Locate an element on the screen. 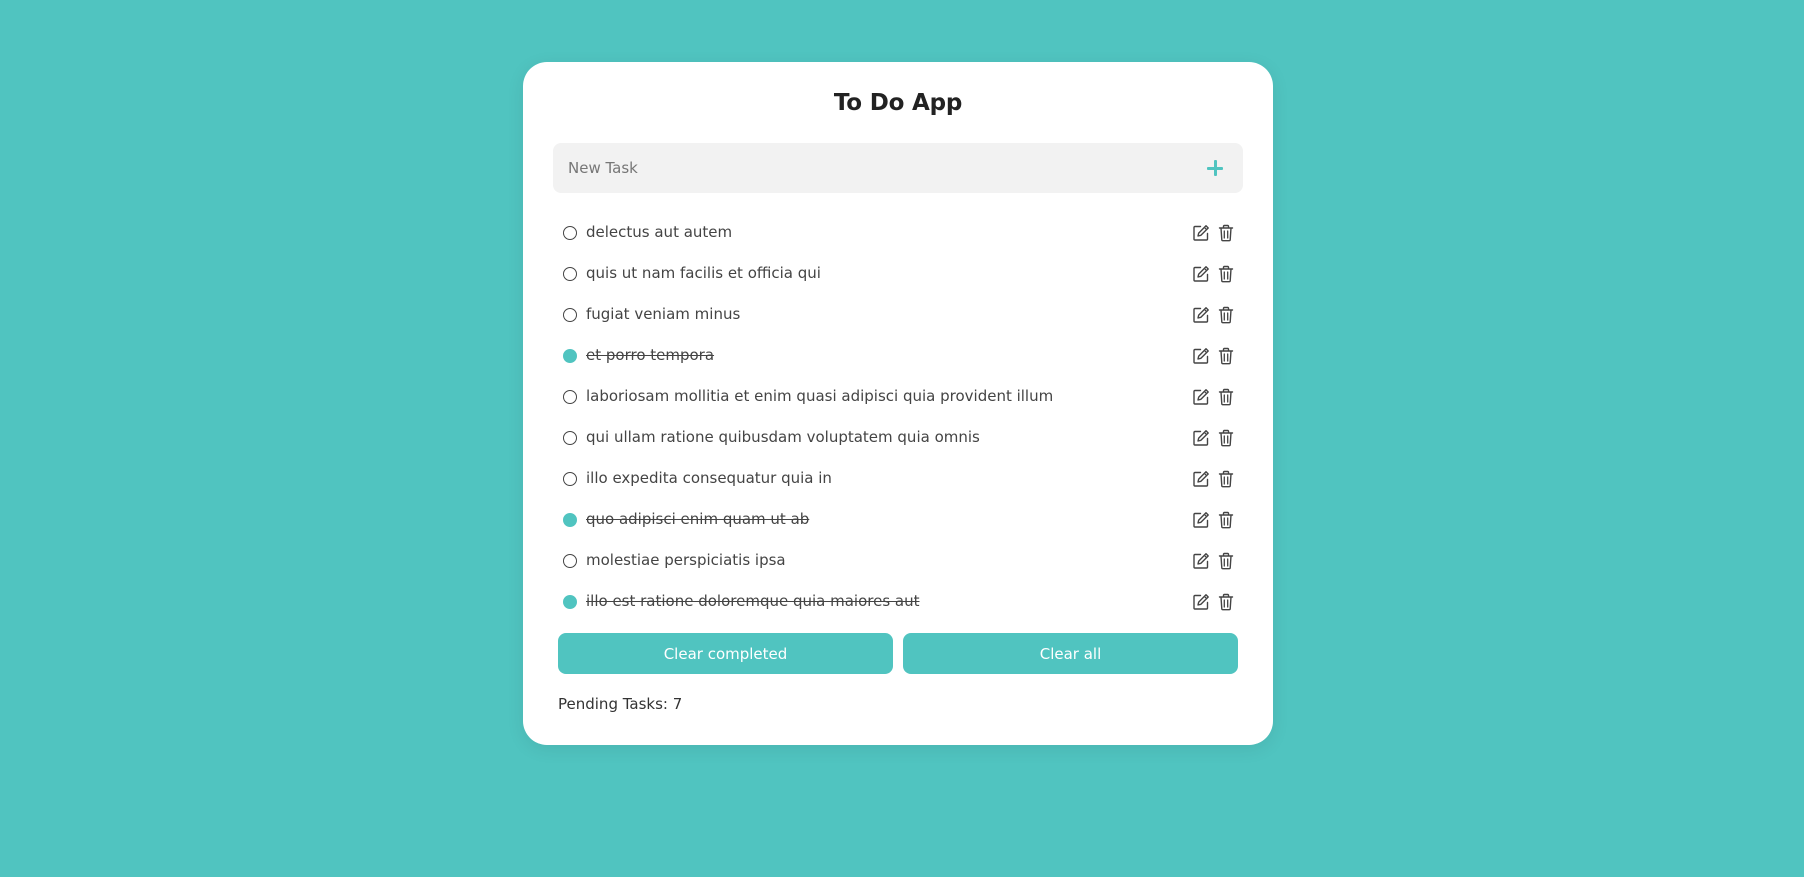 This screenshot has height=877, width=1804. task-item: fugiat veniam minus is located at coordinates (898, 315).